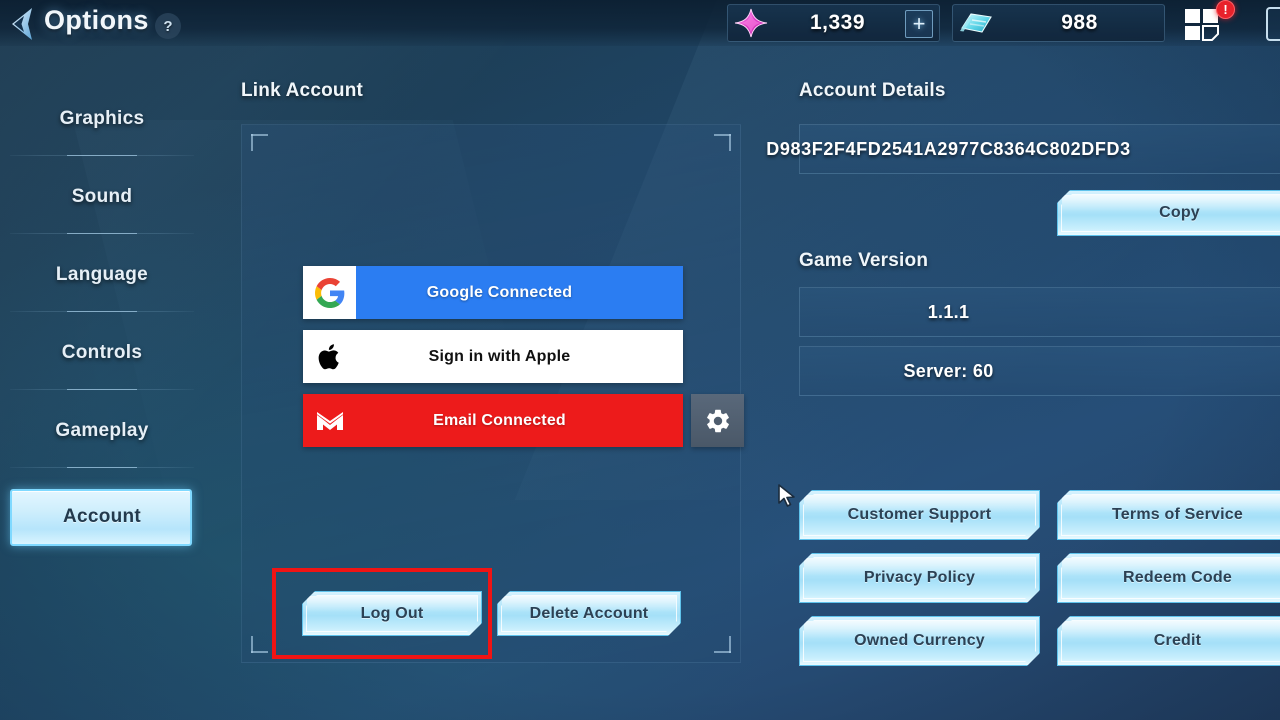 The image size is (1280, 720). I want to click on top-bar: Options ? 1,339 + 988 !, so click(640, 23).